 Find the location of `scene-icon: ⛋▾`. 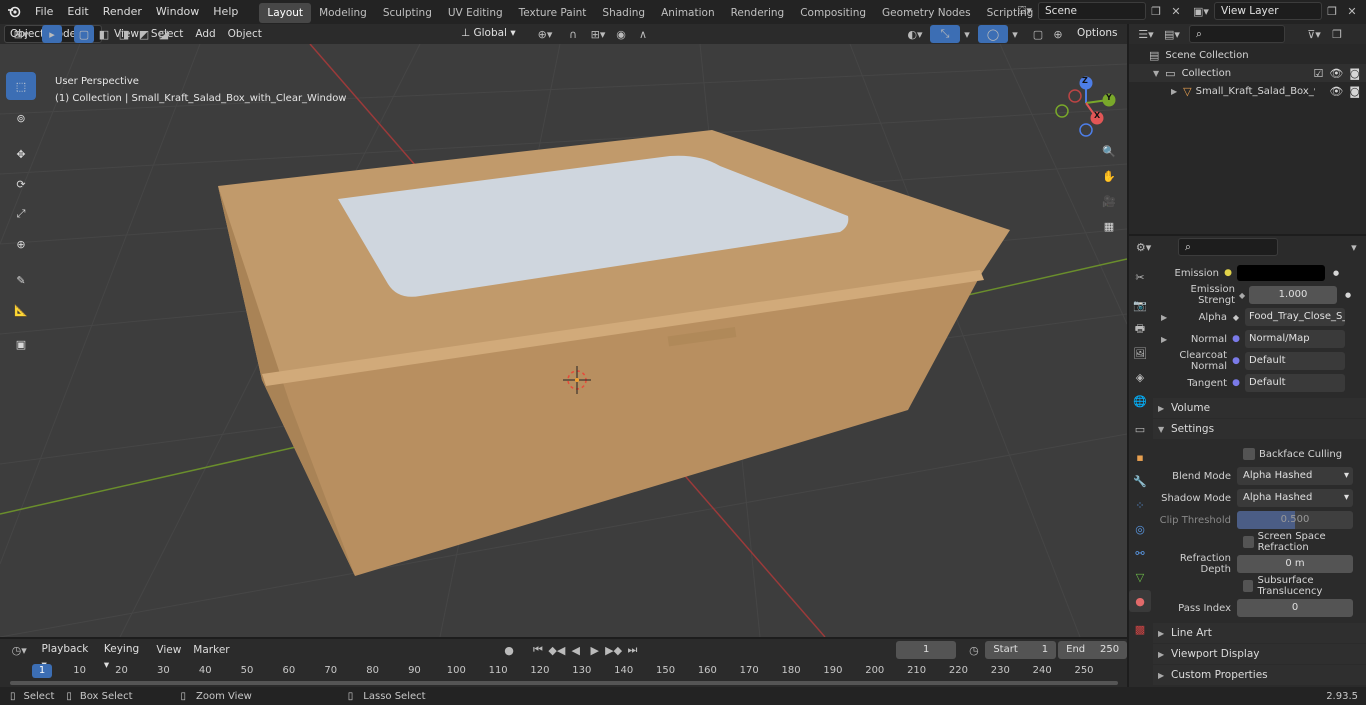

scene-icon: ⛋▾ is located at coordinates (1025, 11).